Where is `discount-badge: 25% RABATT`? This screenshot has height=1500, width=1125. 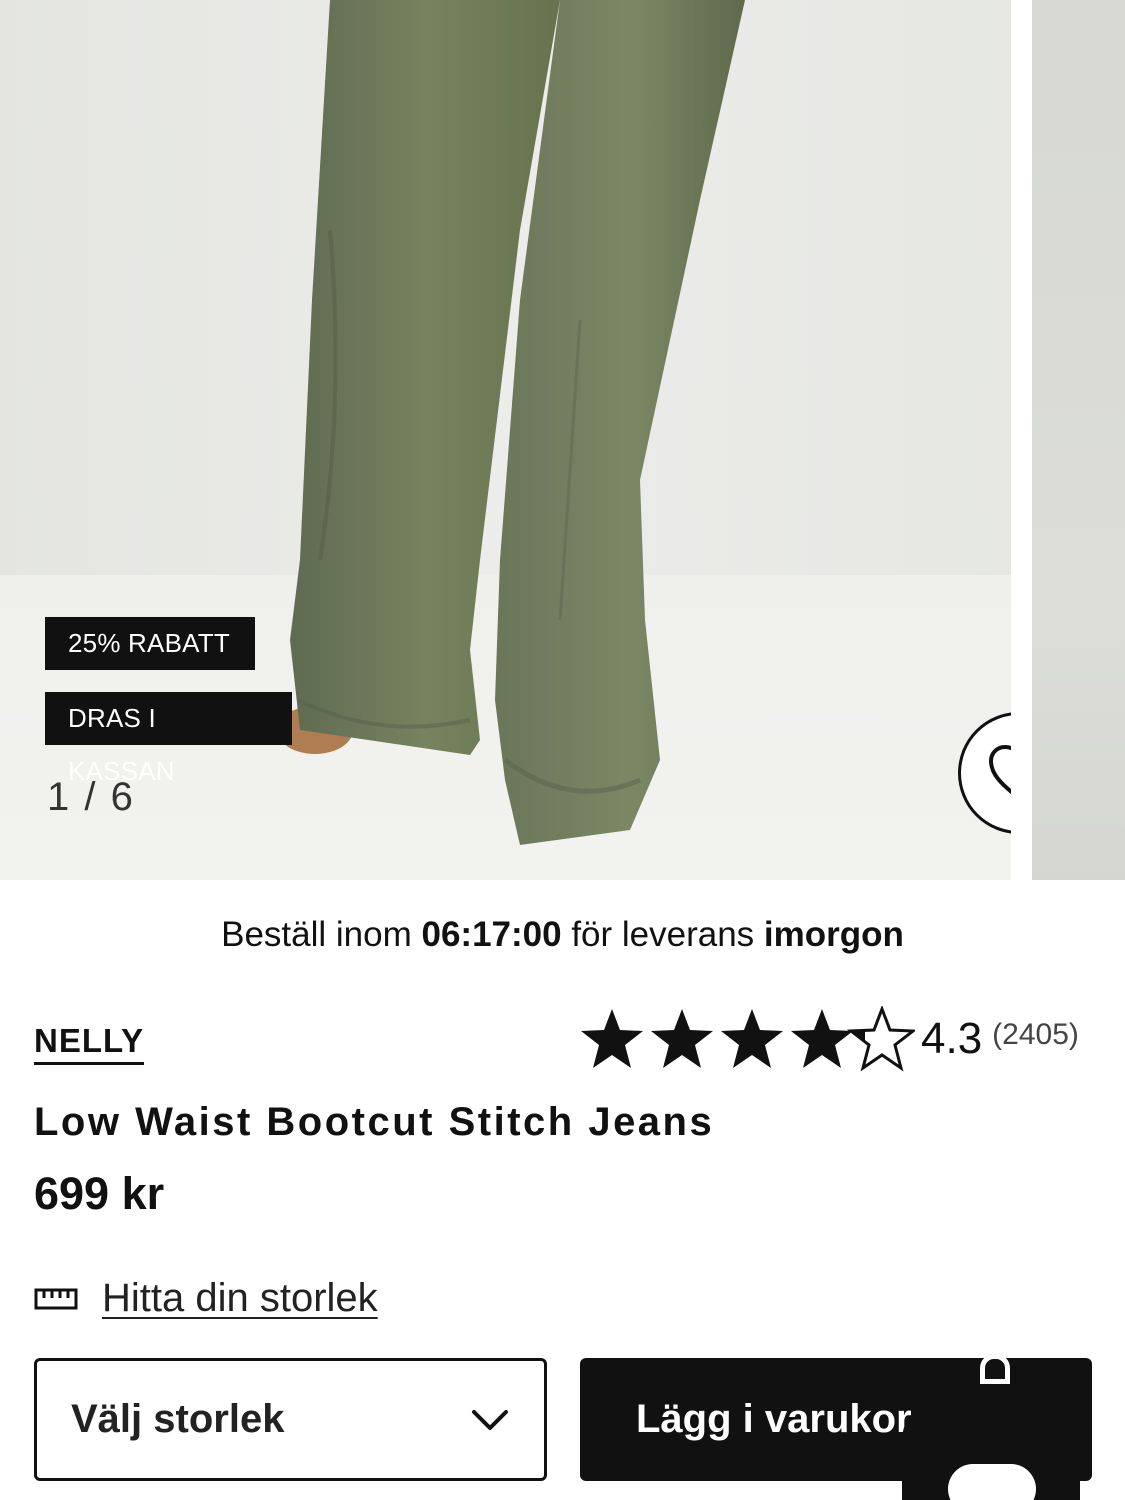
discount-badge: 25% RABATT is located at coordinates (150, 643).